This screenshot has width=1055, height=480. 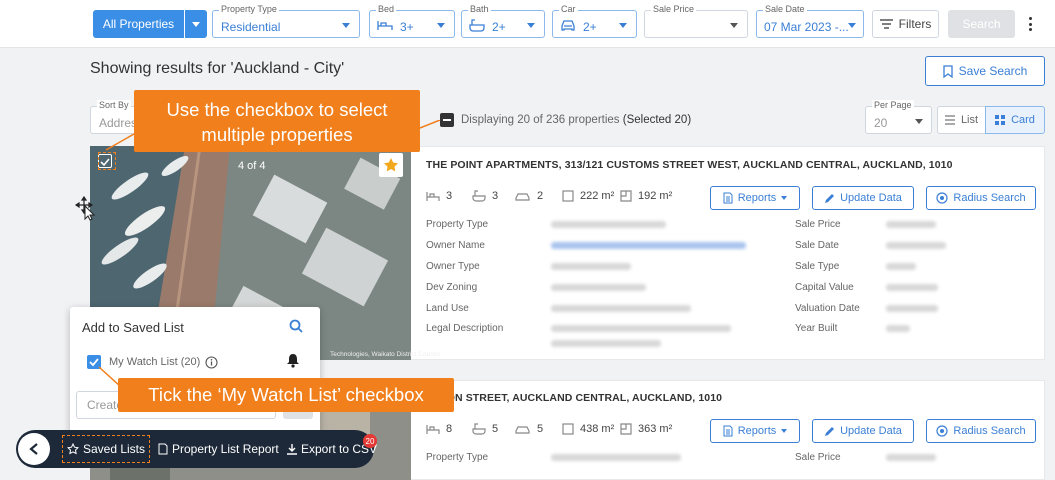 I want to click on bed-value: 3+, so click(x=407, y=27).